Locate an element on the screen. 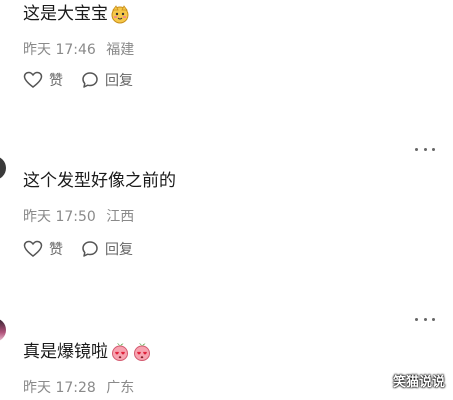 The height and width of the screenshot is (400, 453). comment-text-row: 这是大宝宝 is located at coordinates (76, 14).